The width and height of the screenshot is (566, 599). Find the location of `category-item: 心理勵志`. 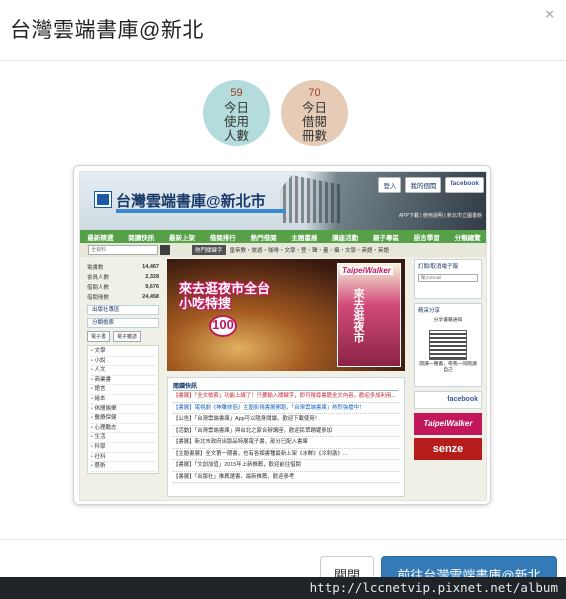

category-item: 心理勵志 is located at coordinates (123, 429).